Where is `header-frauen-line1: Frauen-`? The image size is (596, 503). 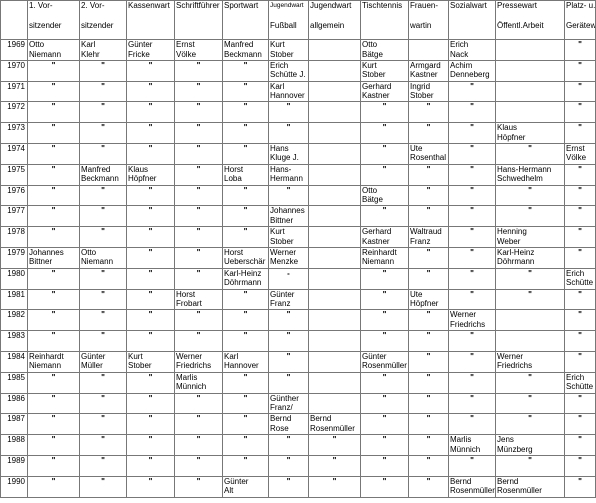
header-frauen-line1: Frauen- is located at coordinates (424, 6).